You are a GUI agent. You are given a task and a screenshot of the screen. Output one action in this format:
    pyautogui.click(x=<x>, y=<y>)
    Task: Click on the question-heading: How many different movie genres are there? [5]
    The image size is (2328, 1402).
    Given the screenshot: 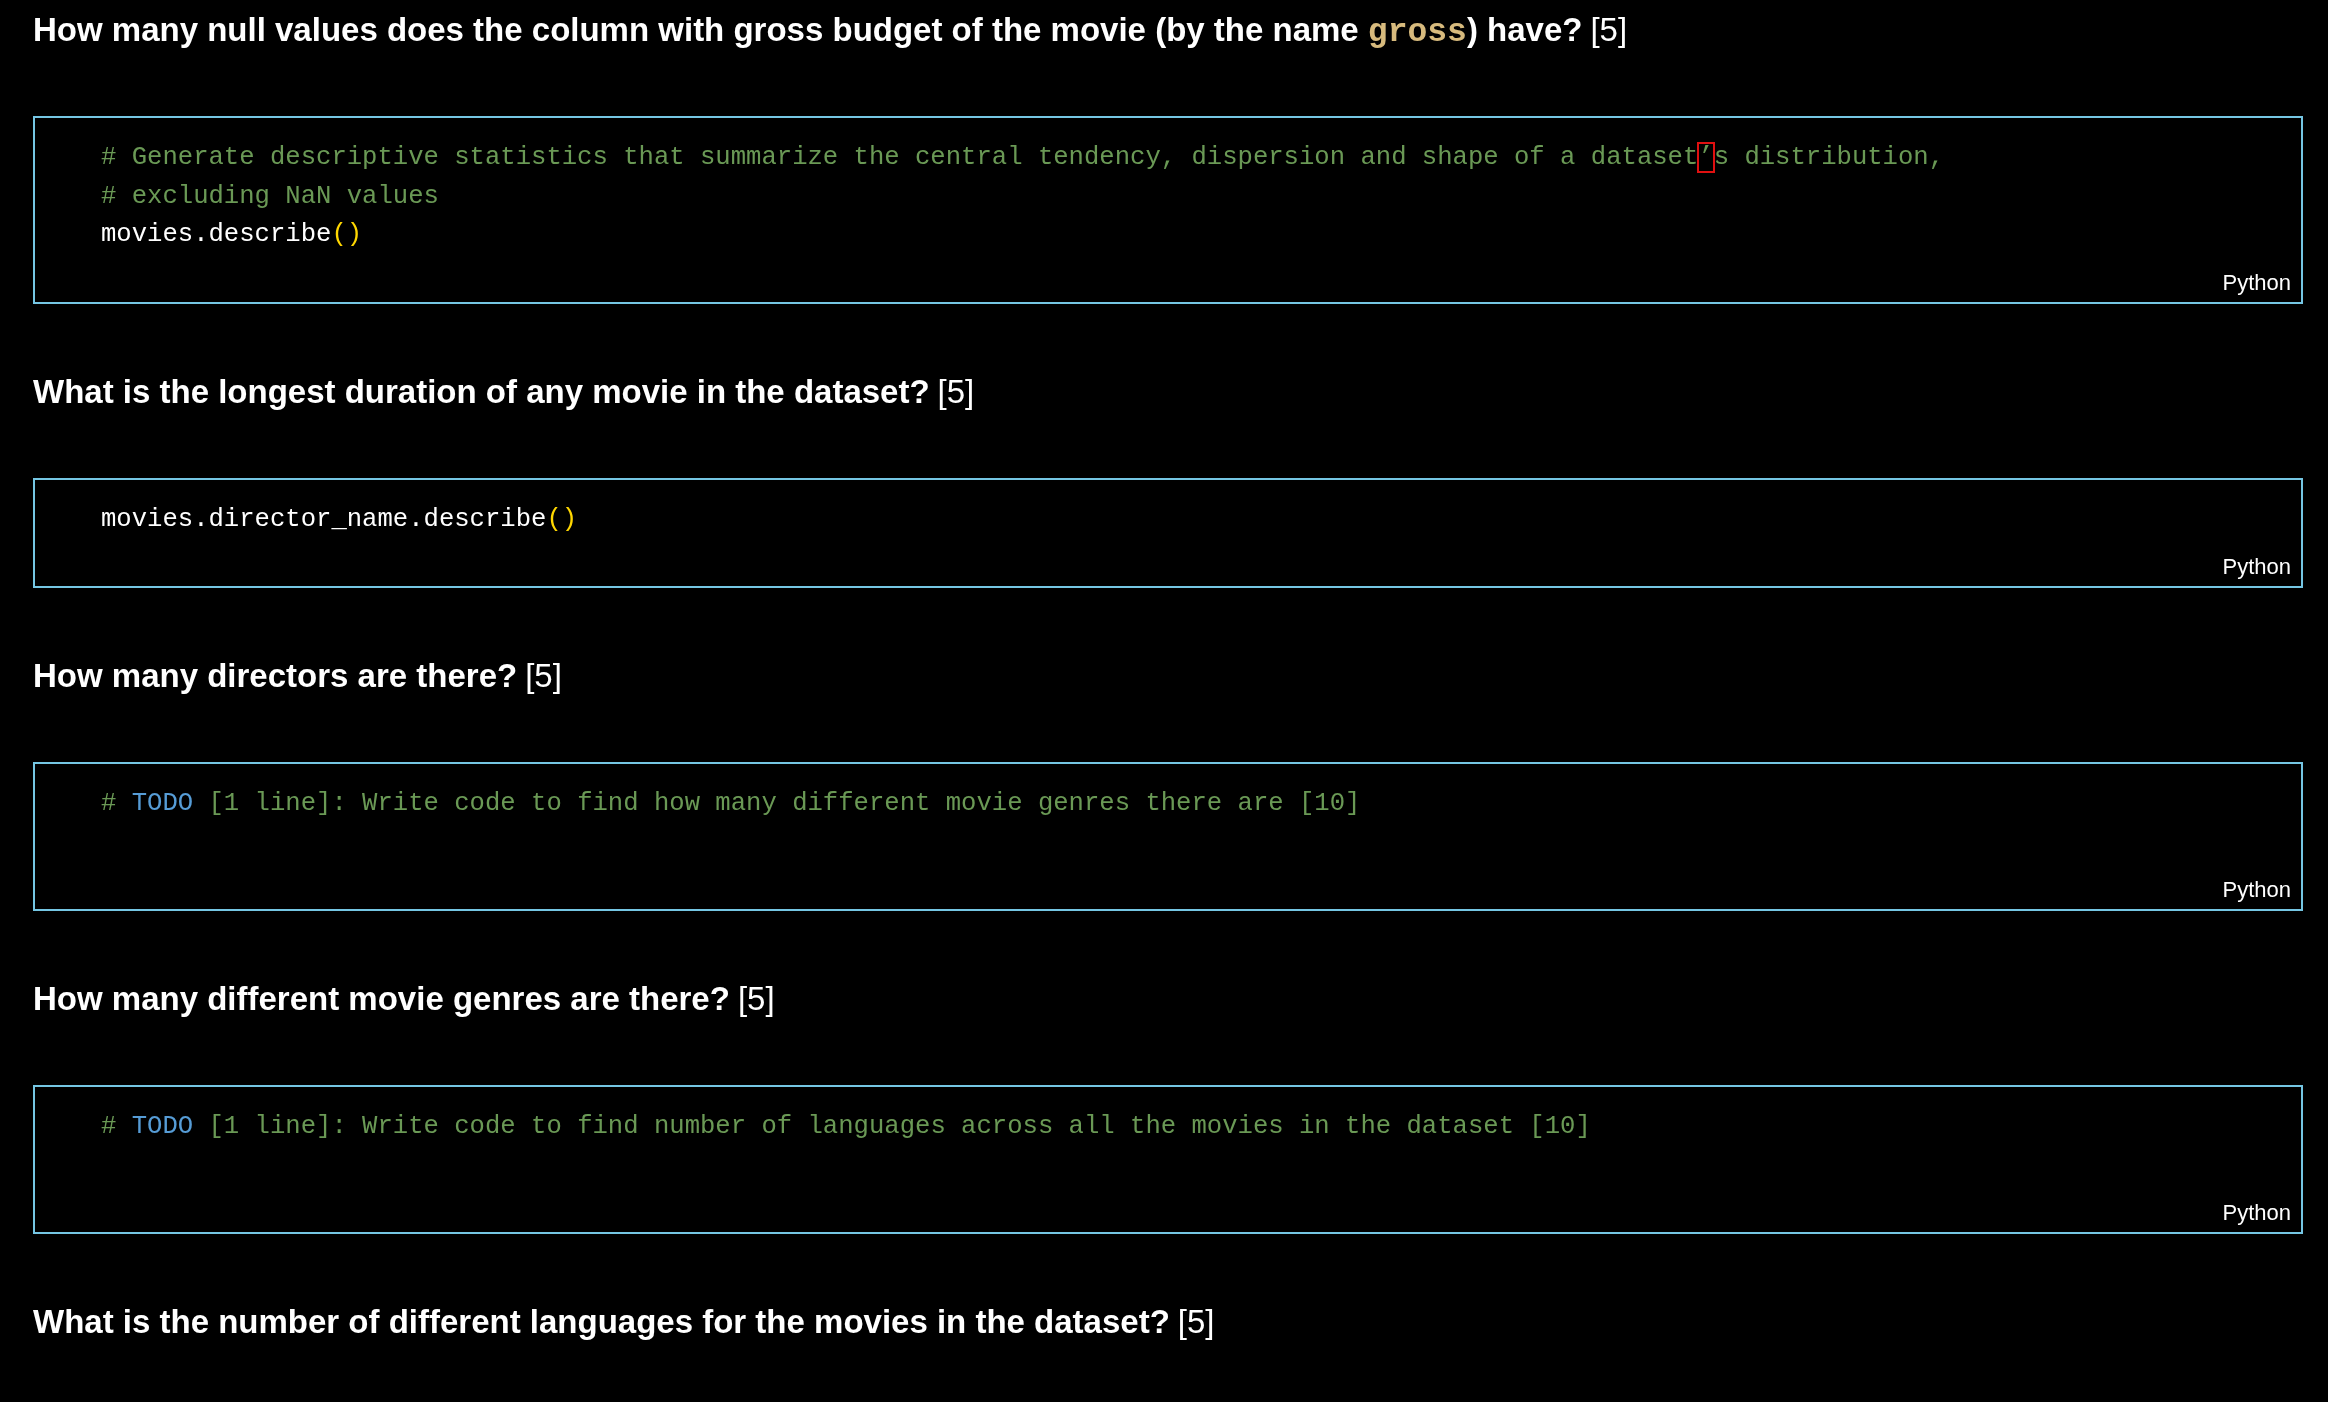 What is the action you would take?
    pyautogui.click(x=404, y=999)
    